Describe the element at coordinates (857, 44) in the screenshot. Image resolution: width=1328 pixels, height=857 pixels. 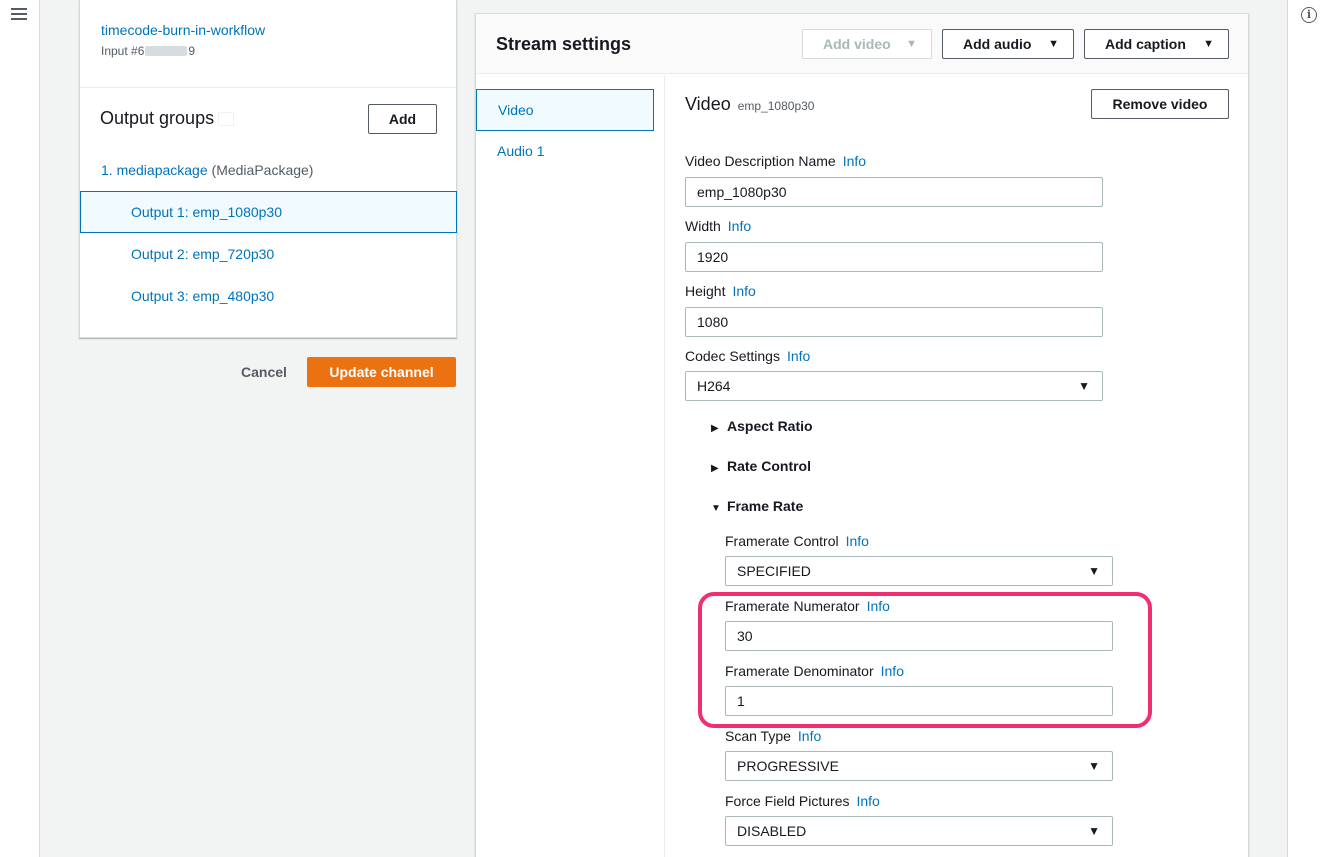
I see `add-video-label: Add video` at that location.